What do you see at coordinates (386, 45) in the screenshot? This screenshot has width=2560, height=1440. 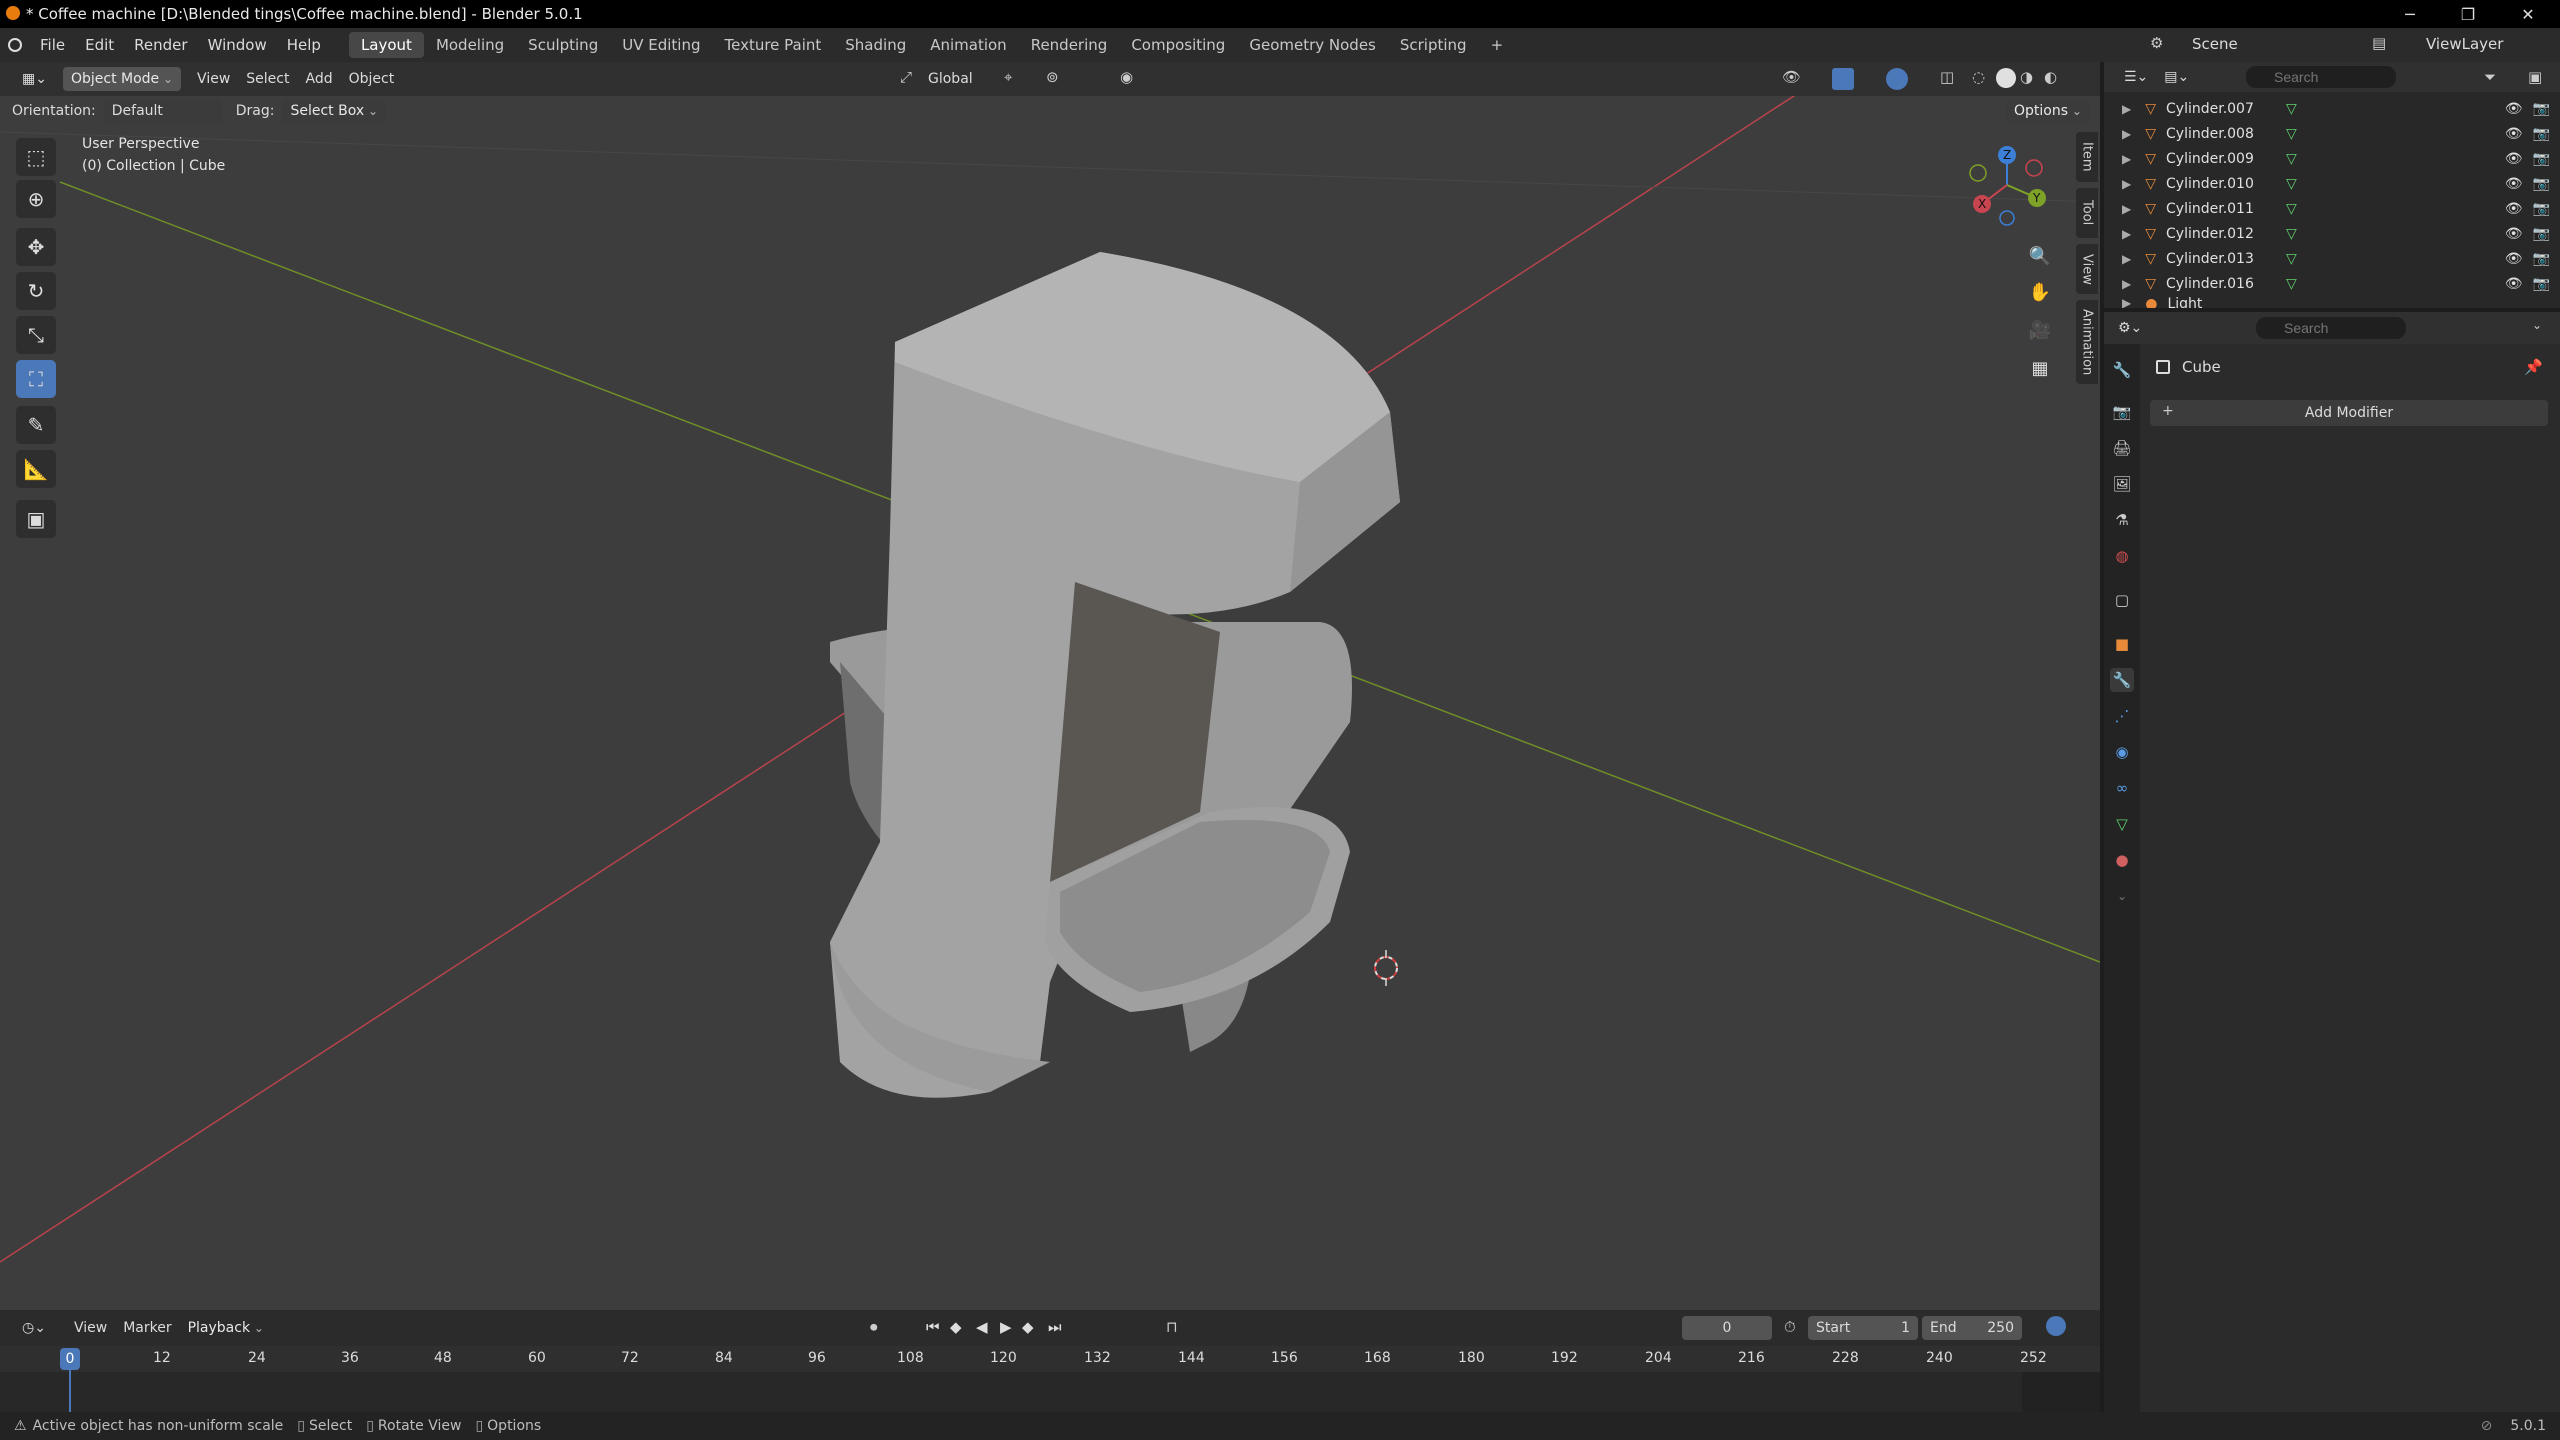 I see `tab-layout: Layout` at bounding box center [386, 45].